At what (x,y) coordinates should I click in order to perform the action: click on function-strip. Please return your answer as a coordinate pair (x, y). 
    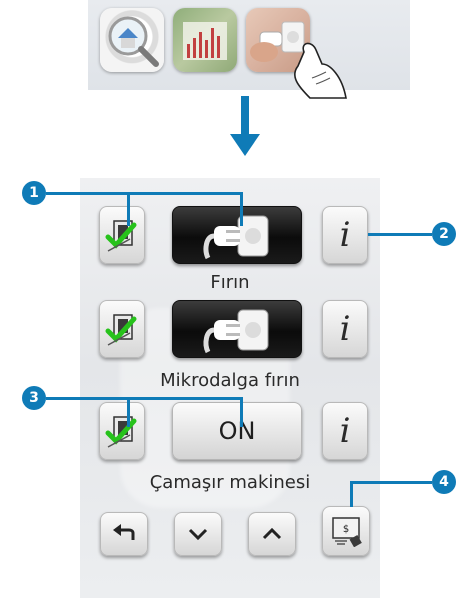
    Looking at the image, I should click on (249, 45).